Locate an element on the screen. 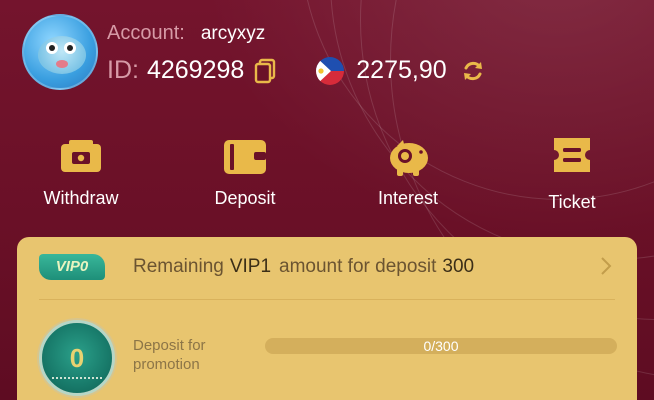 The image size is (654, 400). id-balance-row: ID: 4269298 2275,90 is located at coordinates (296, 70).